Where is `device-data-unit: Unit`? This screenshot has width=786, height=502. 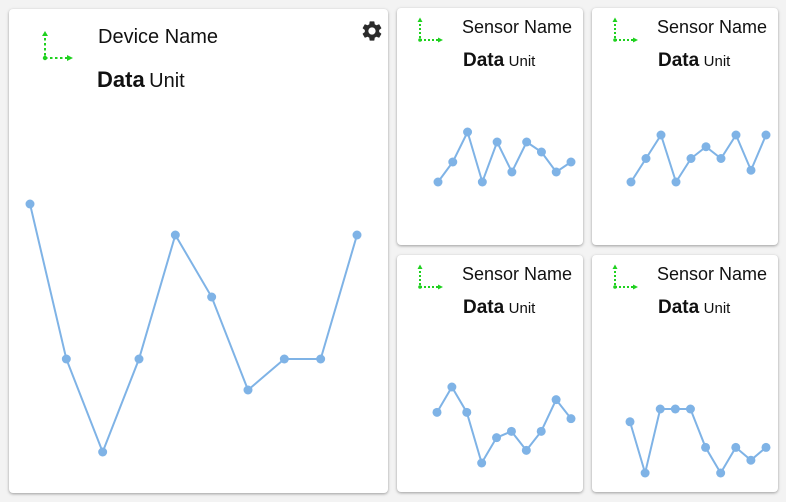
device-data-unit: Unit is located at coordinates (167, 81).